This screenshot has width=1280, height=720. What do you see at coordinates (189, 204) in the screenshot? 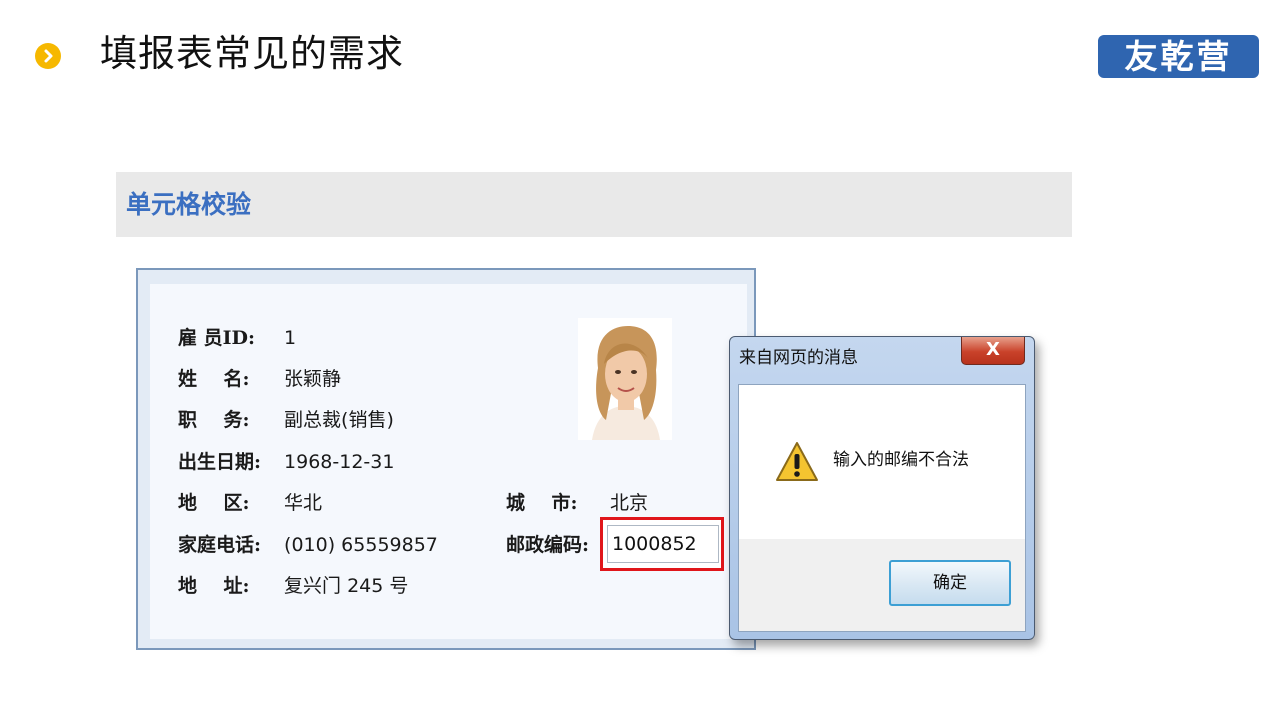
I see `section-title: 单元格校验` at bounding box center [189, 204].